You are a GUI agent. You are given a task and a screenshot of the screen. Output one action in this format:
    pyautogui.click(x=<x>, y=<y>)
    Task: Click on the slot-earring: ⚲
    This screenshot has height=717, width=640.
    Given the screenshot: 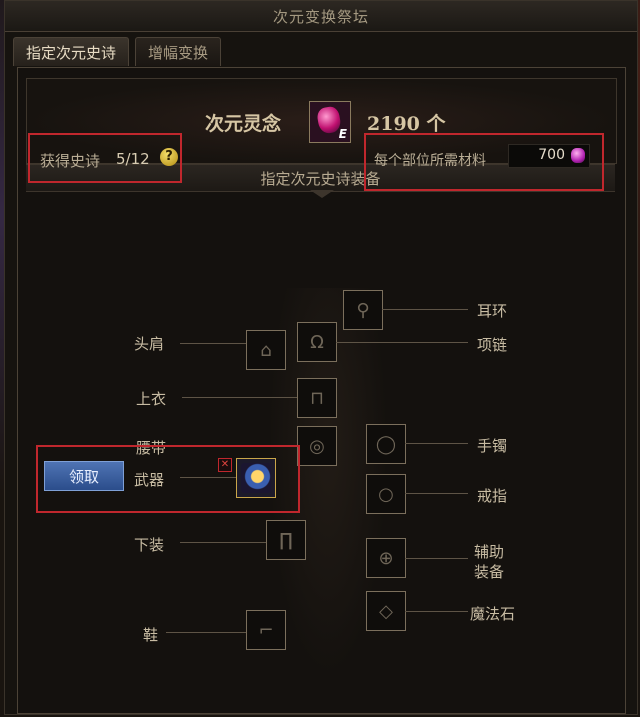 What is the action you would take?
    pyautogui.click(x=363, y=310)
    